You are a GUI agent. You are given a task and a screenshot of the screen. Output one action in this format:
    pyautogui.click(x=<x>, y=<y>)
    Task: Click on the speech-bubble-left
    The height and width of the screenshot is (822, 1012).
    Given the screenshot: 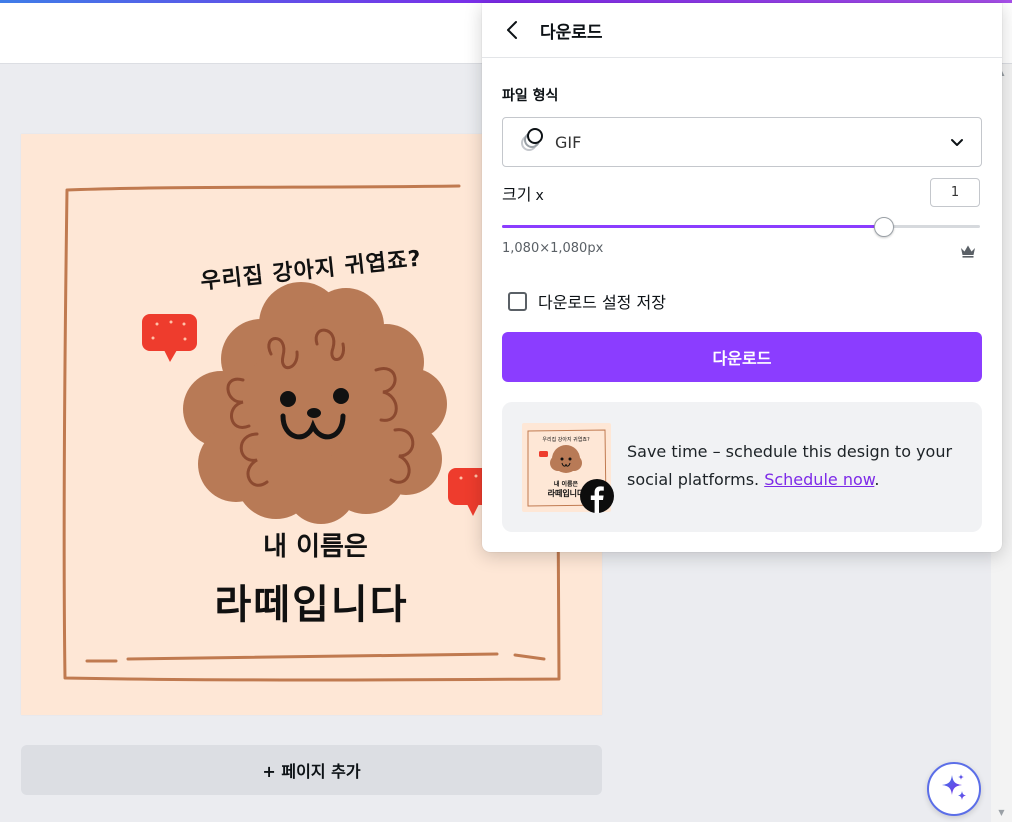 What is the action you would take?
    pyautogui.click(x=169, y=338)
    